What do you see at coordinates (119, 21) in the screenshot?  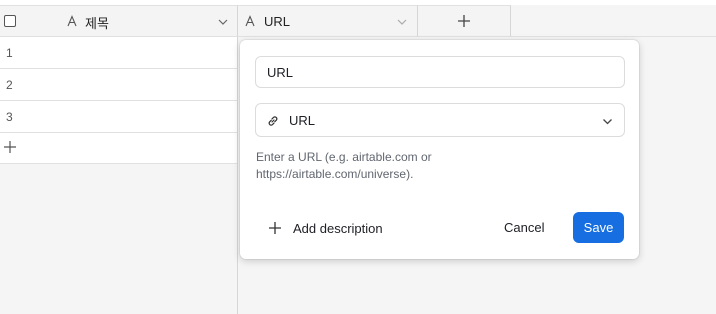 I see `column-header-title: 제목` at bounding box center [119, 21].